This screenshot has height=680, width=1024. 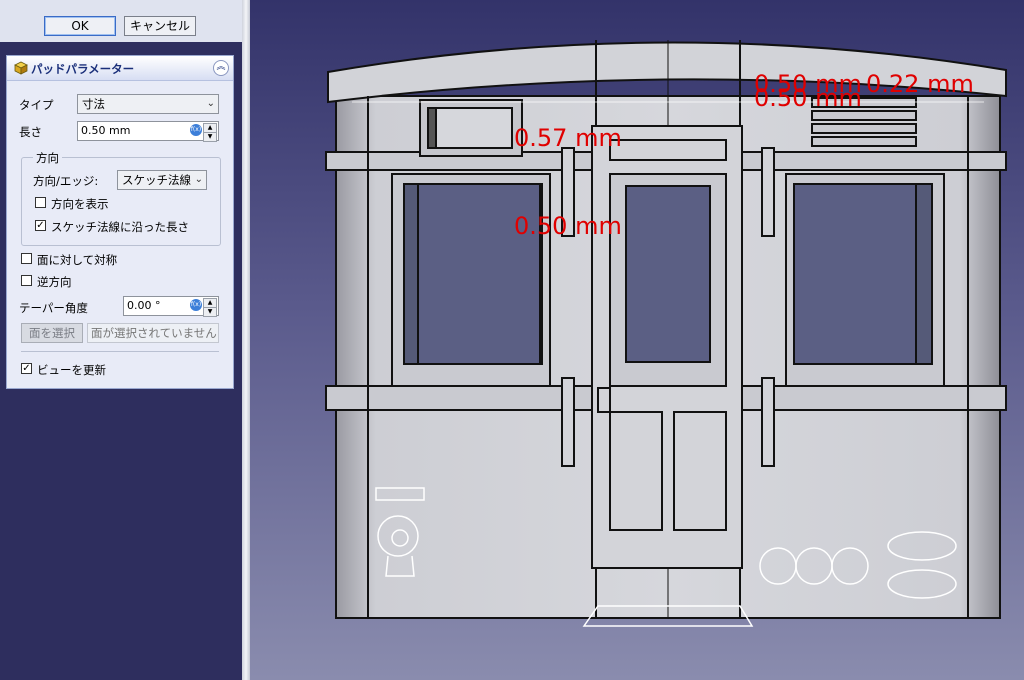 What do you see at coordinates (40, 202) in the screenshot?
I see `show-direction-checkbox` at bounding box center [40, 202].